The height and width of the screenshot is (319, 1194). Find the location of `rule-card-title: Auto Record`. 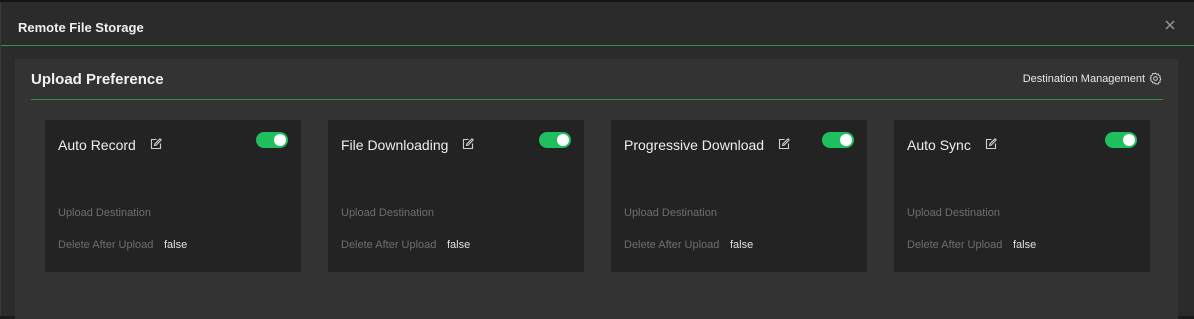

rule-card-title: Auto Record is located at coordinates (110, 145).